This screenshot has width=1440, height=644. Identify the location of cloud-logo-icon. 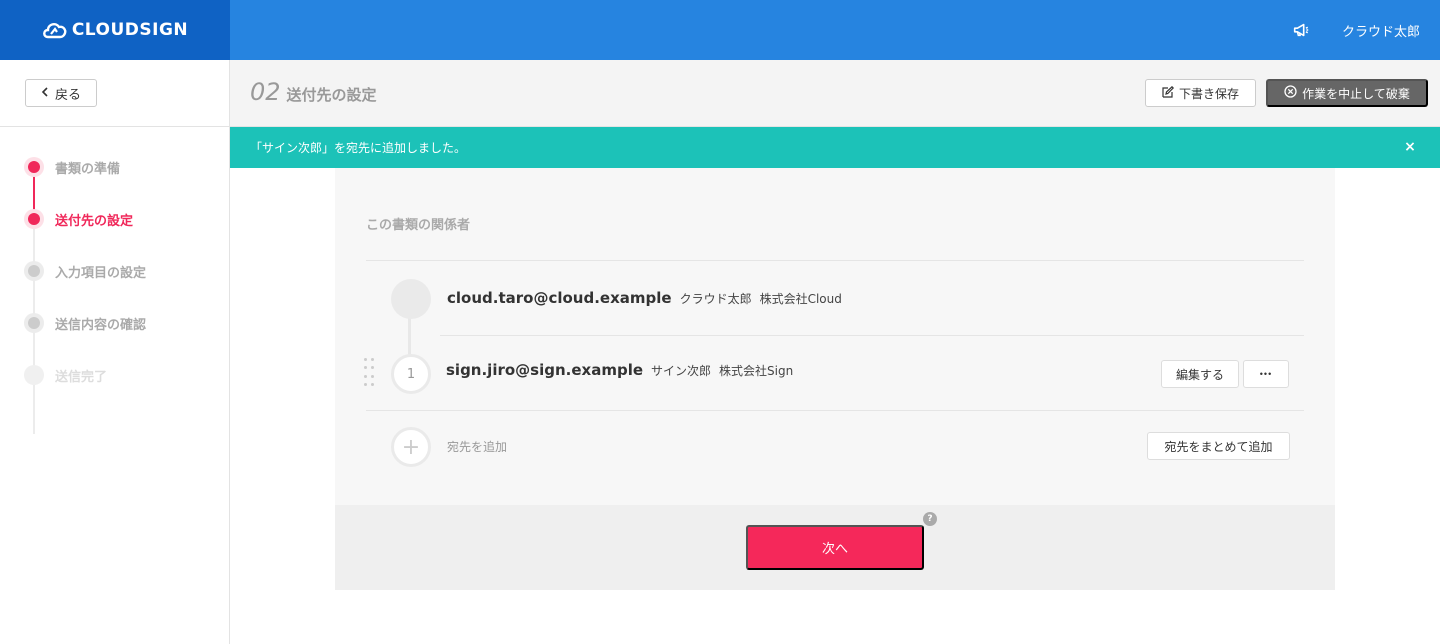
(54, 30).